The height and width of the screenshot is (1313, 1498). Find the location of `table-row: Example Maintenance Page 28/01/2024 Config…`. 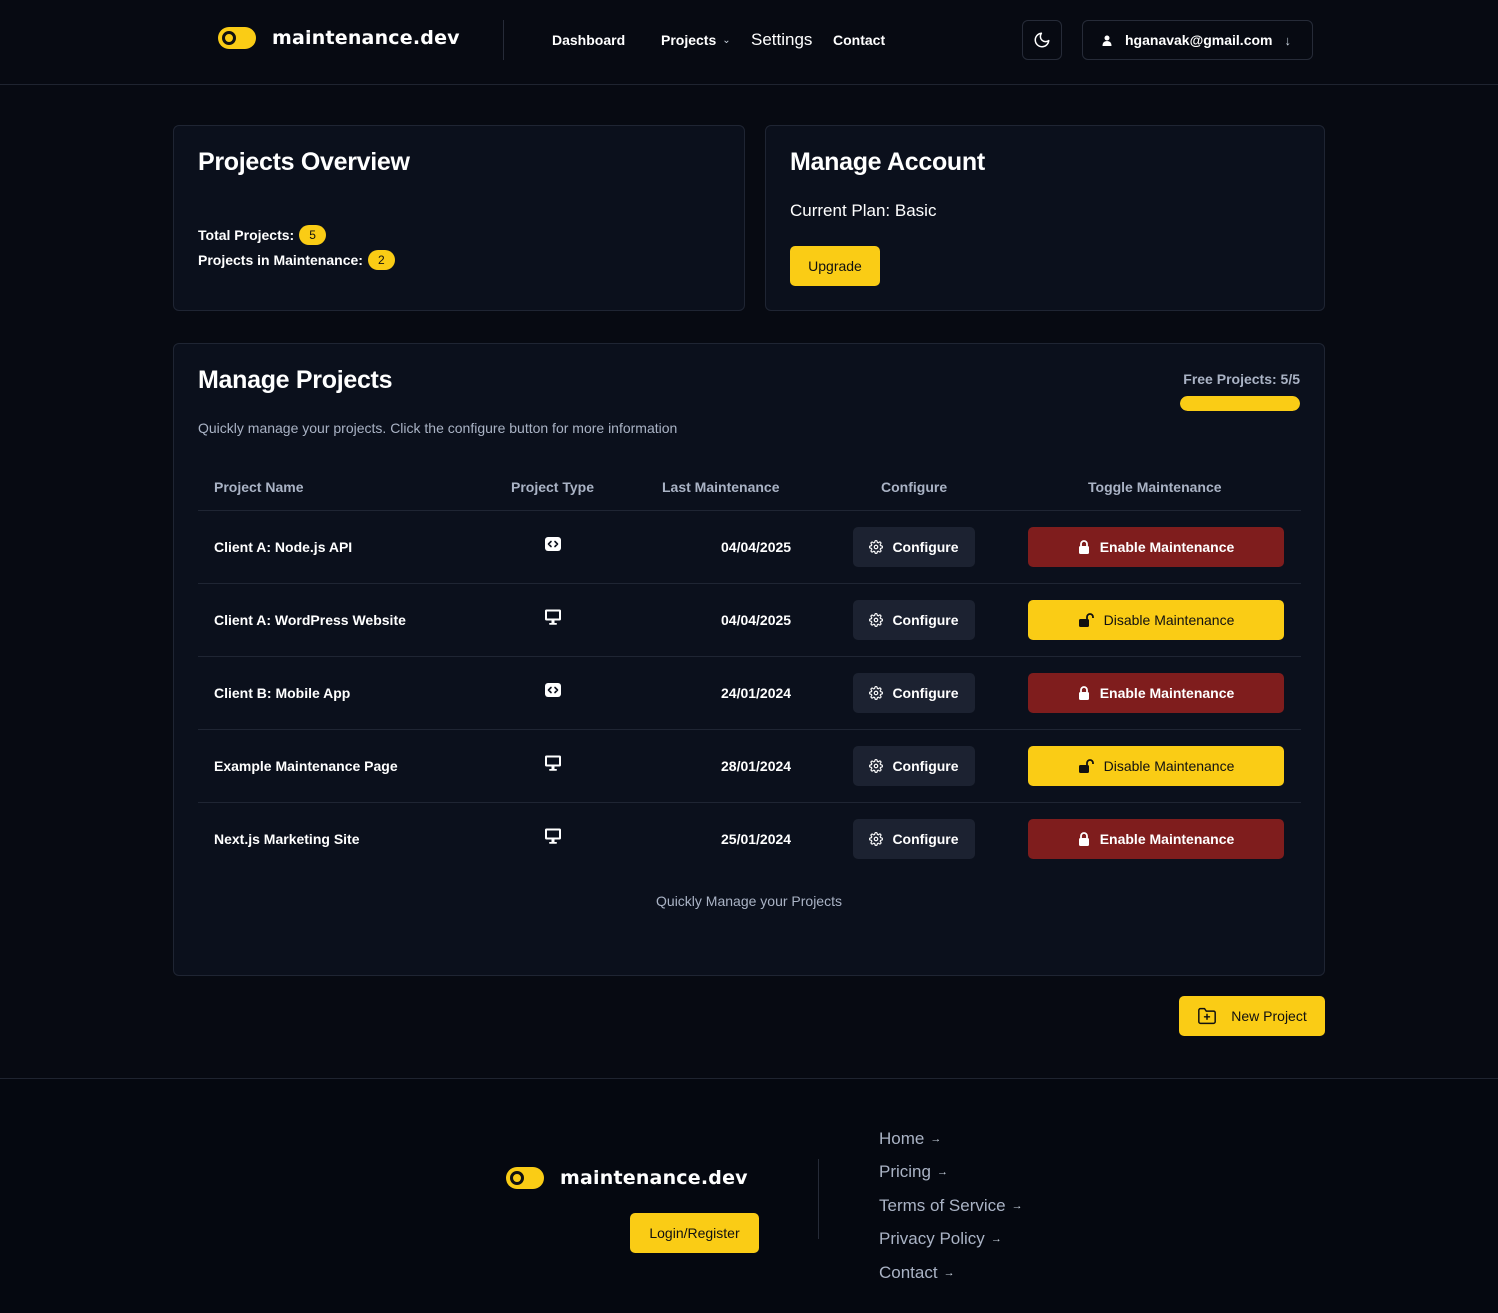

table-row: Example Maintenance Page 28/01/2024 Config… is located at coordinates (749, 766).